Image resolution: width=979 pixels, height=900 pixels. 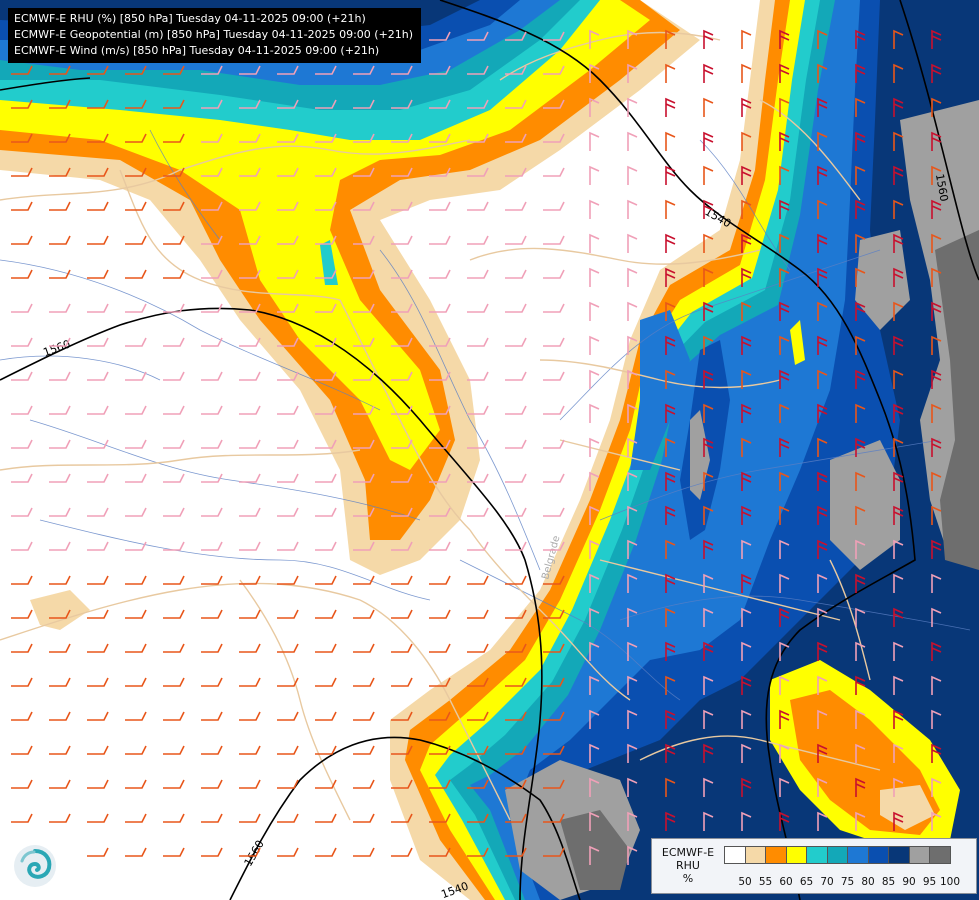 What do you see at coordinates (454, 889) in the screenshot?
I see `contour-label-1540-south: 1540` at bounding box center [454, 889].